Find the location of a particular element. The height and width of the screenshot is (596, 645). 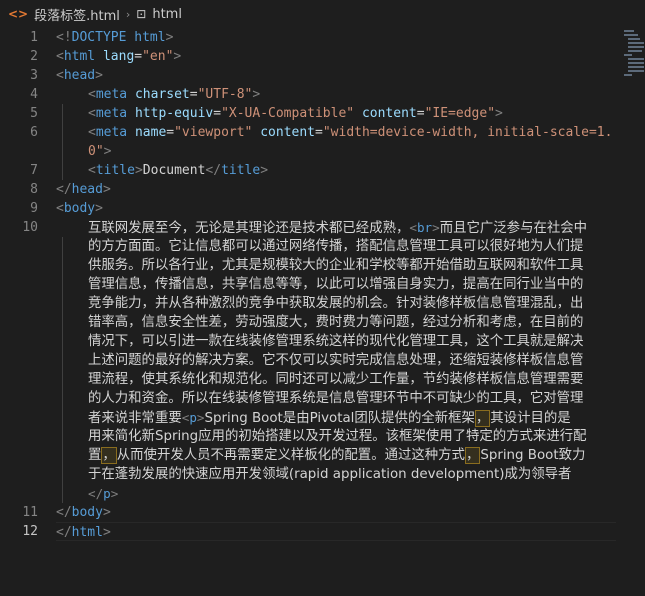

code-line-4: <meta charset="UTF-8"> is located at coordinates (336, 94).